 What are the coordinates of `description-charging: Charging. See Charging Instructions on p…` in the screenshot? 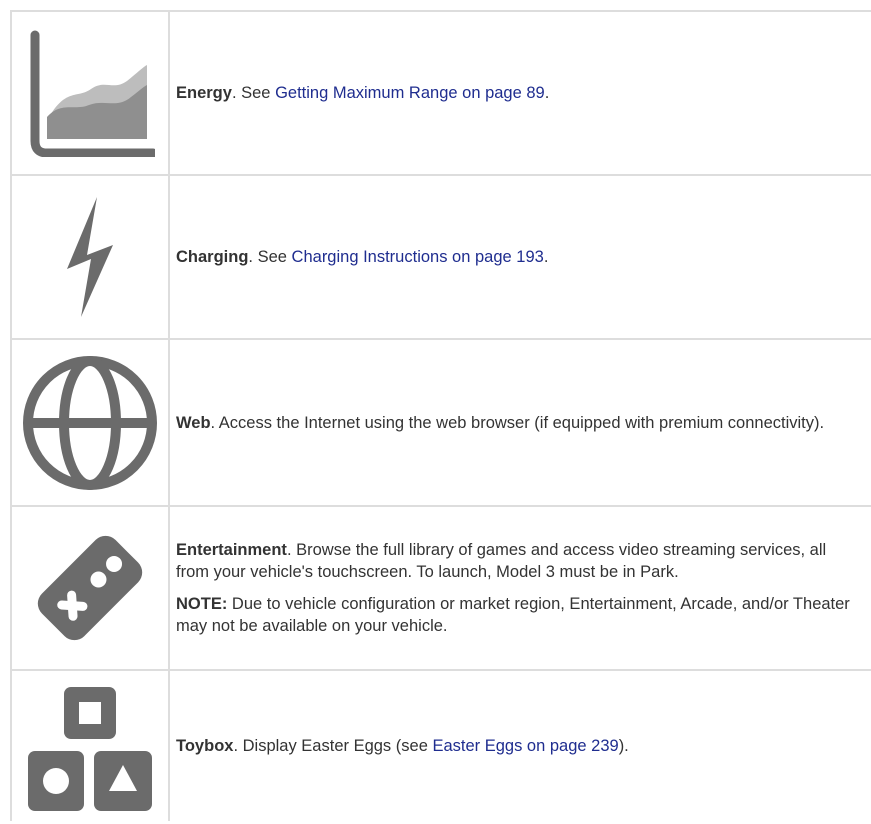 It's located at (518, 257).